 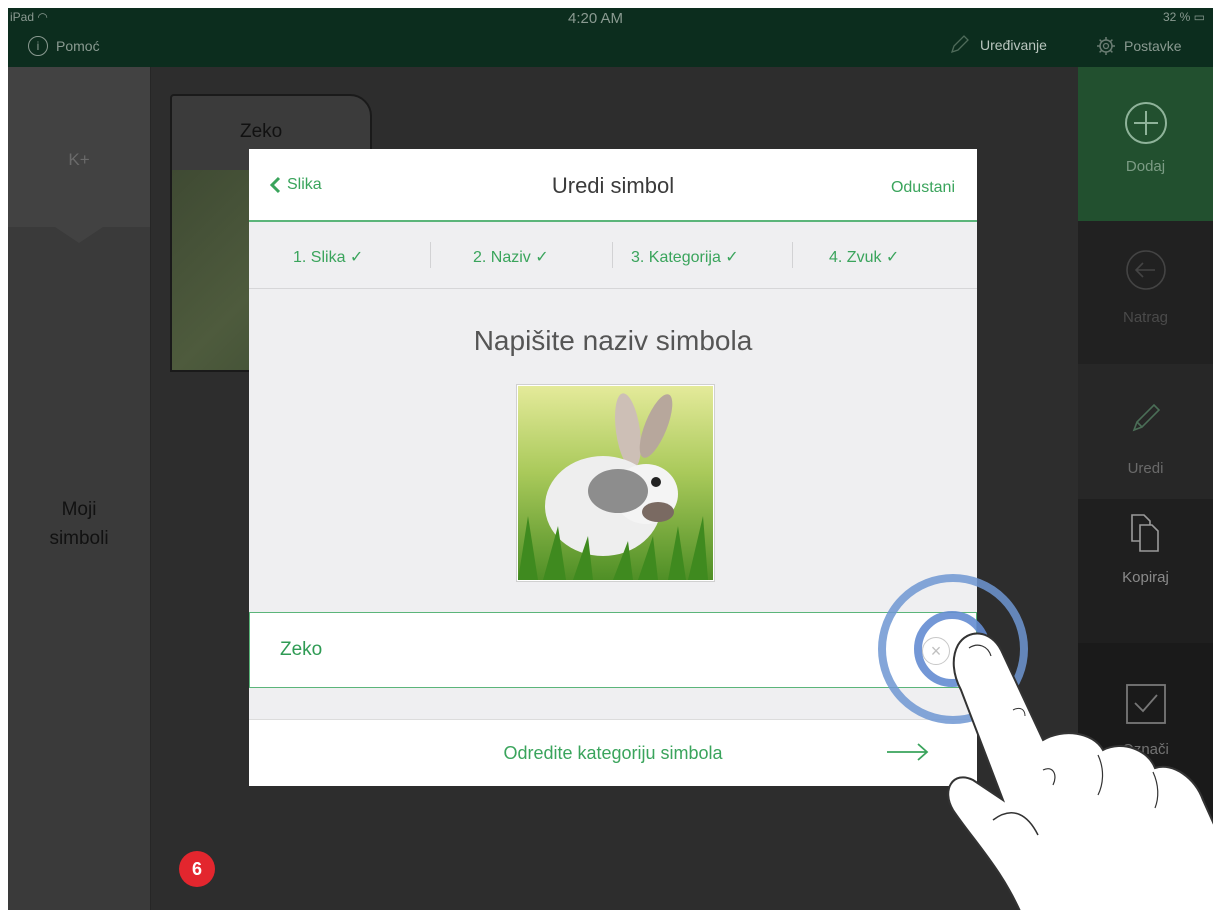 I want to click on plus-circle-icon, so click(x=1145, y=123).